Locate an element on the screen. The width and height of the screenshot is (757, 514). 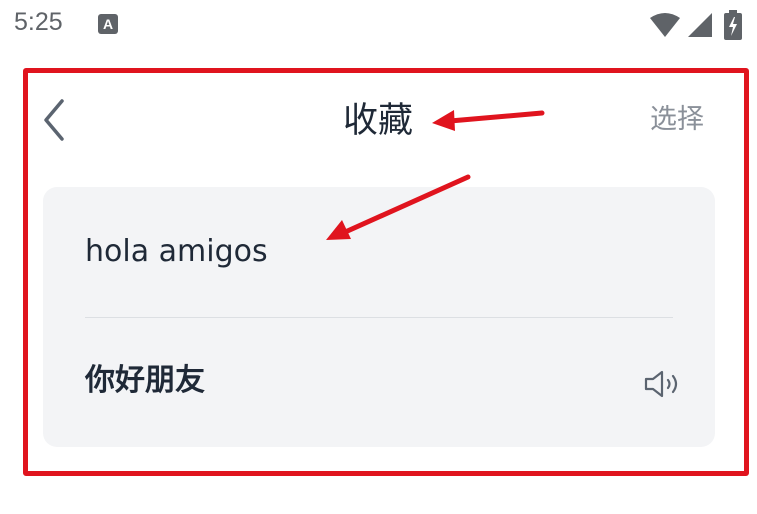
notification-a-icon: A is located at coordinates (108, 24).